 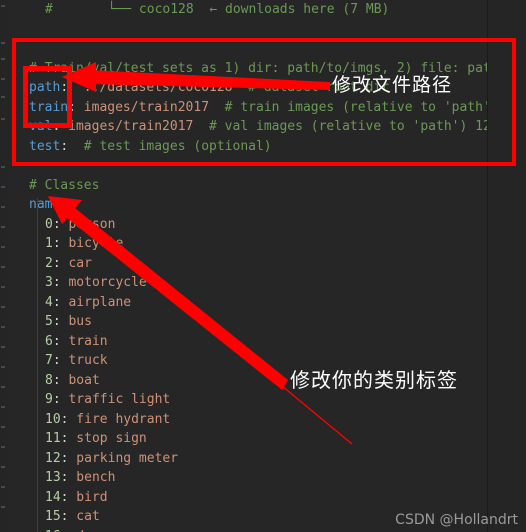 What do you see at coordinates (96, 302) in the screenshot?
I see `code-token-string: airplane` at bounding box center [96, 302].